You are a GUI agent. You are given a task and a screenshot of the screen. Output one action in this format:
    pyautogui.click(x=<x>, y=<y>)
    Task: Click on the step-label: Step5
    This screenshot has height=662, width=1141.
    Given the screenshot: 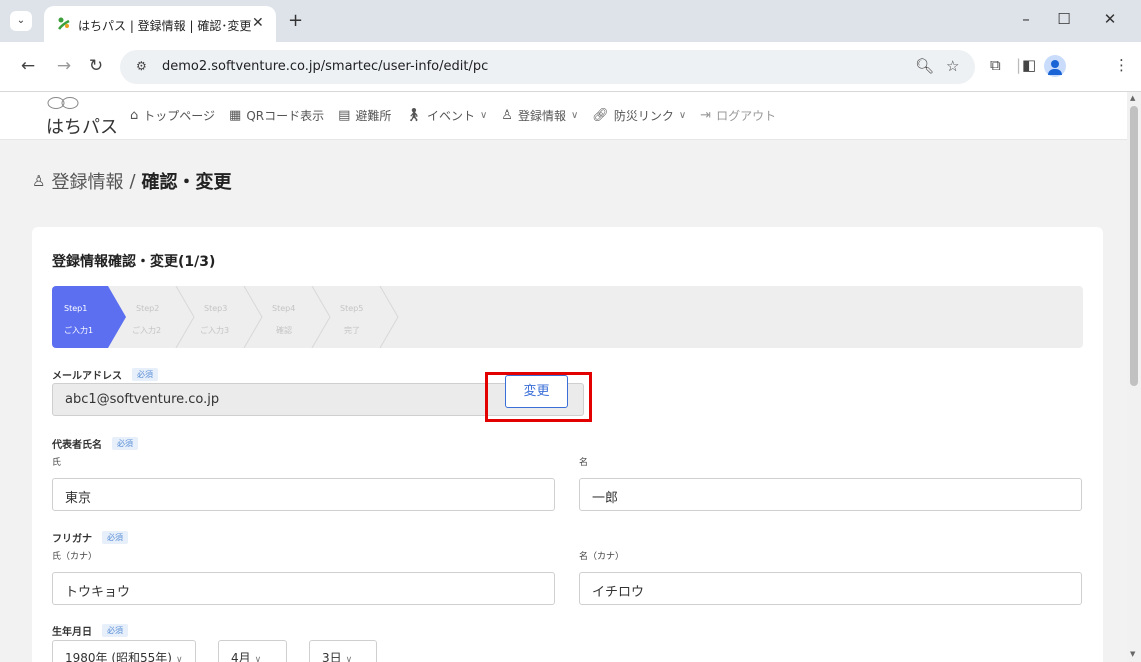 What is the action you would take?
    pyautogui.click(x=352, y=308)
    